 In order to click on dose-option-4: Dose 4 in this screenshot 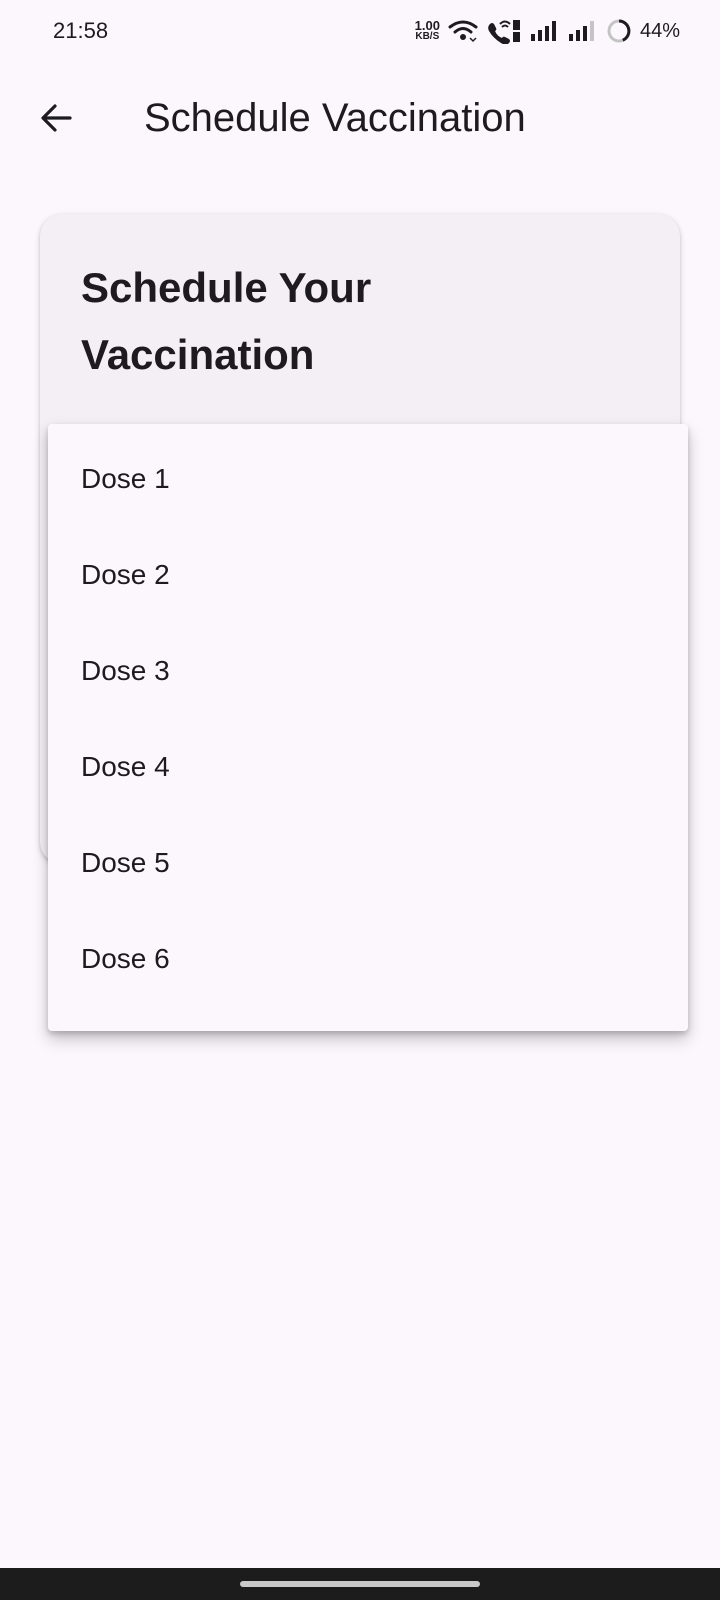, I will do `click(368, 767)`.